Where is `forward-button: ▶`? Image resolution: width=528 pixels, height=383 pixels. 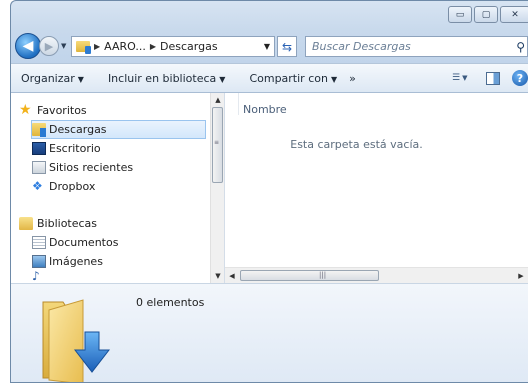
forward-button: ▶ is located at coordinates (49, 46).